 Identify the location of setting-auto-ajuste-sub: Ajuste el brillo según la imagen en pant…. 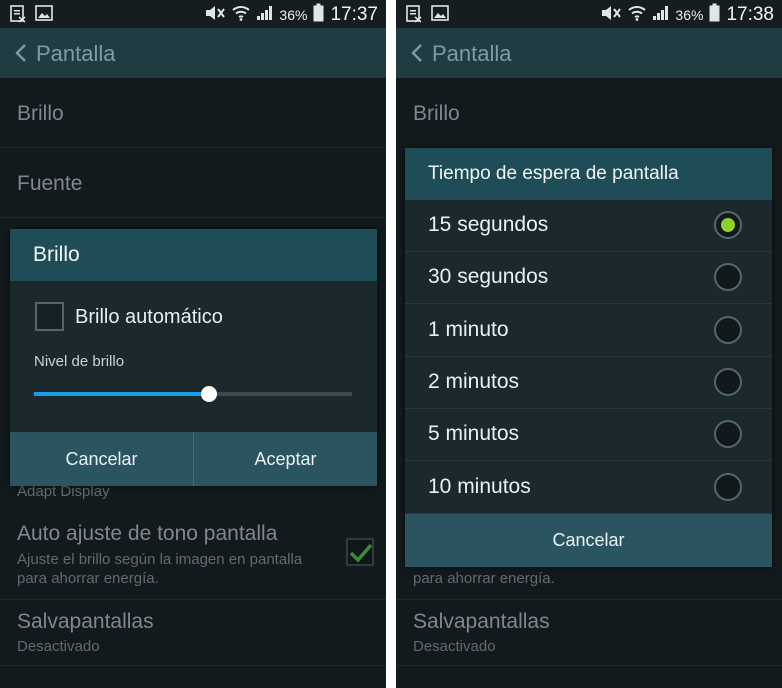
(160, 559).